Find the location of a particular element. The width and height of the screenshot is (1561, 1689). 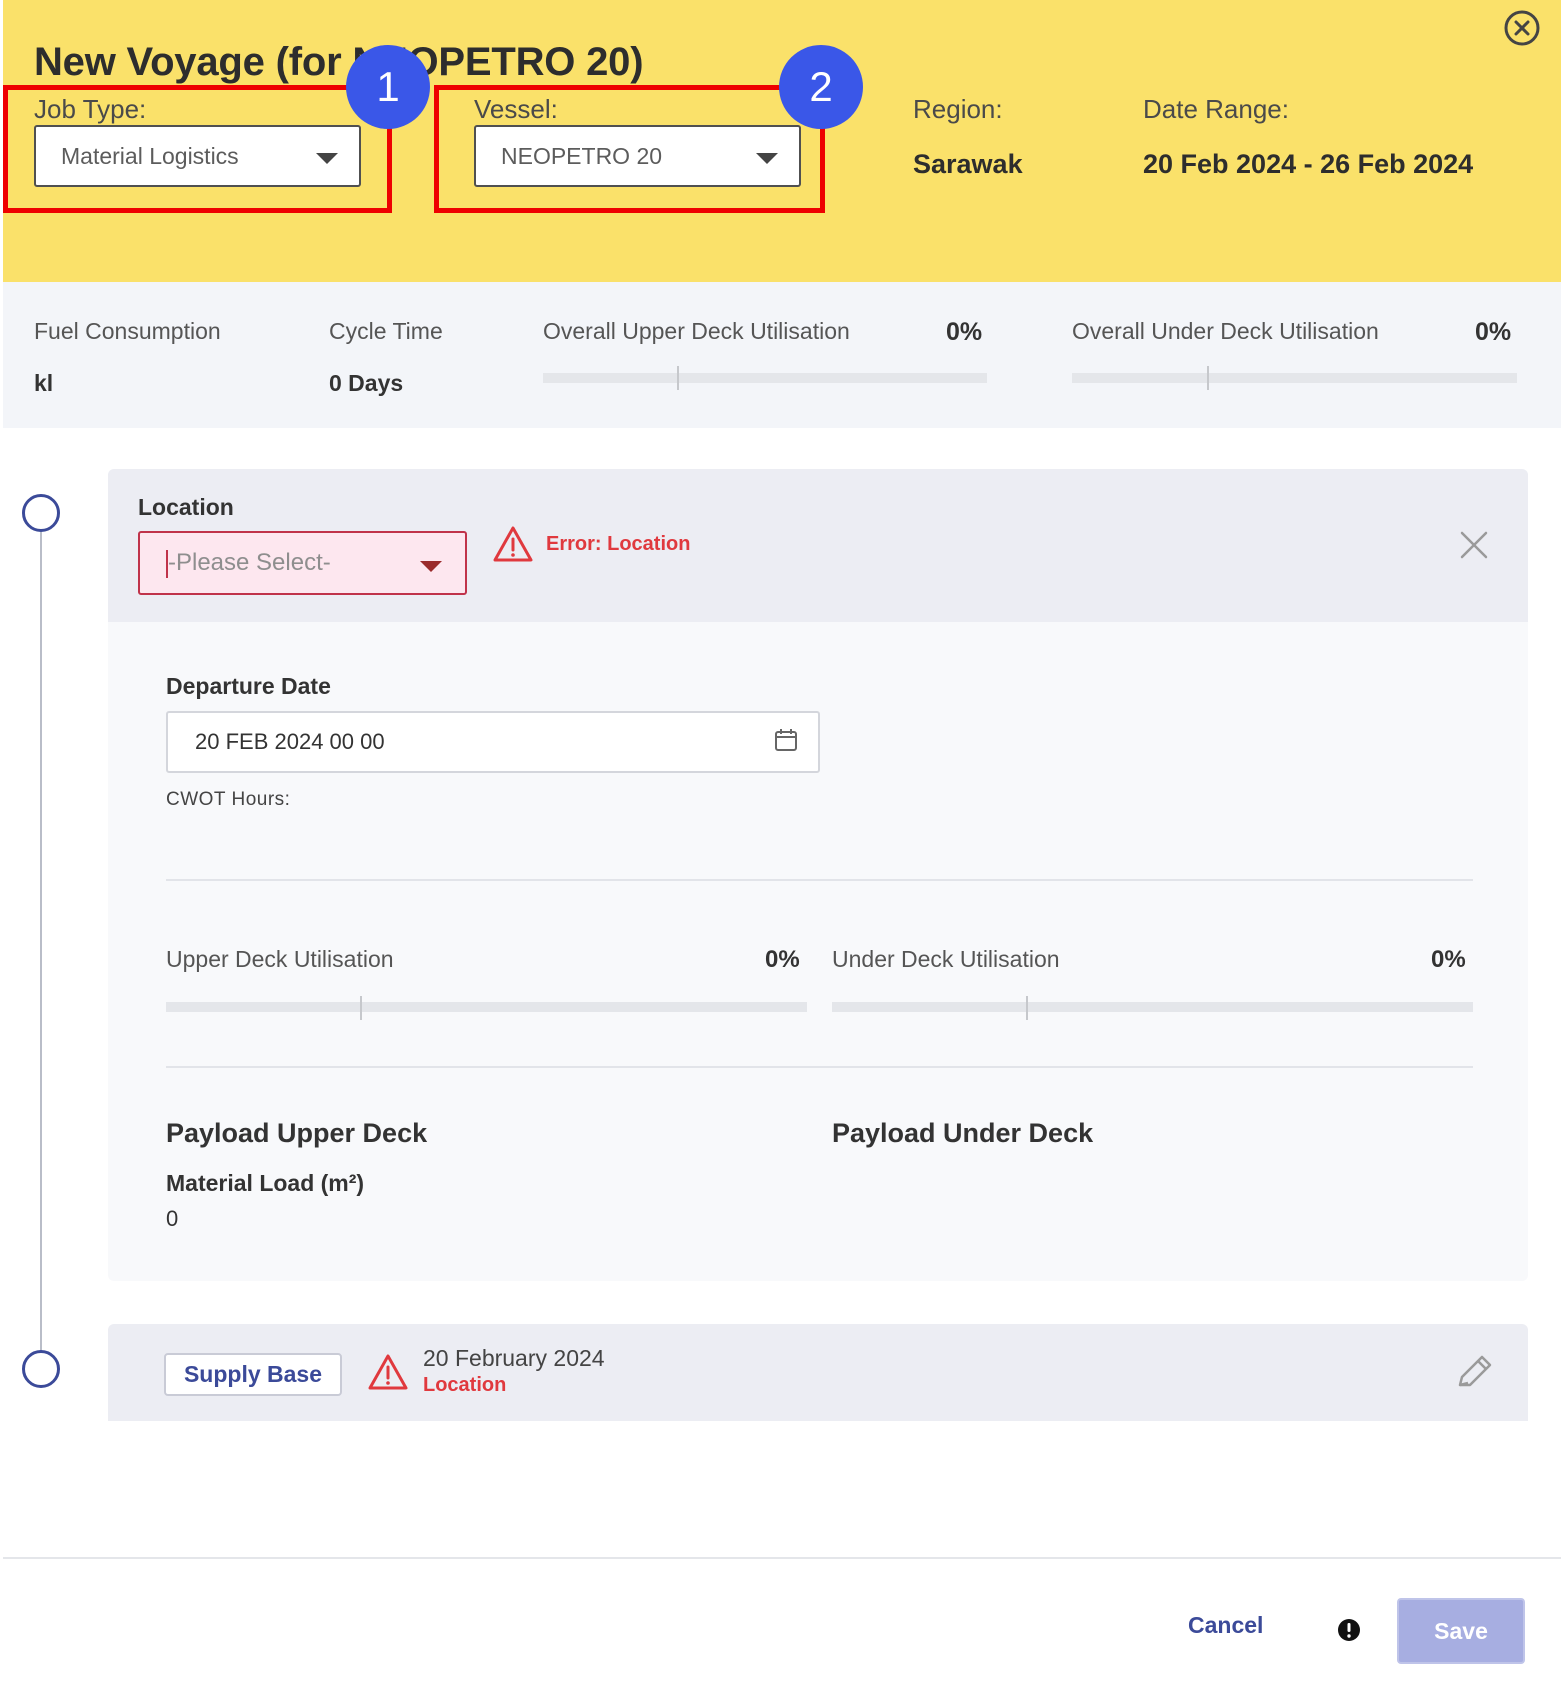

location-error-text: Error: Location is located at coordinates (618, 544).